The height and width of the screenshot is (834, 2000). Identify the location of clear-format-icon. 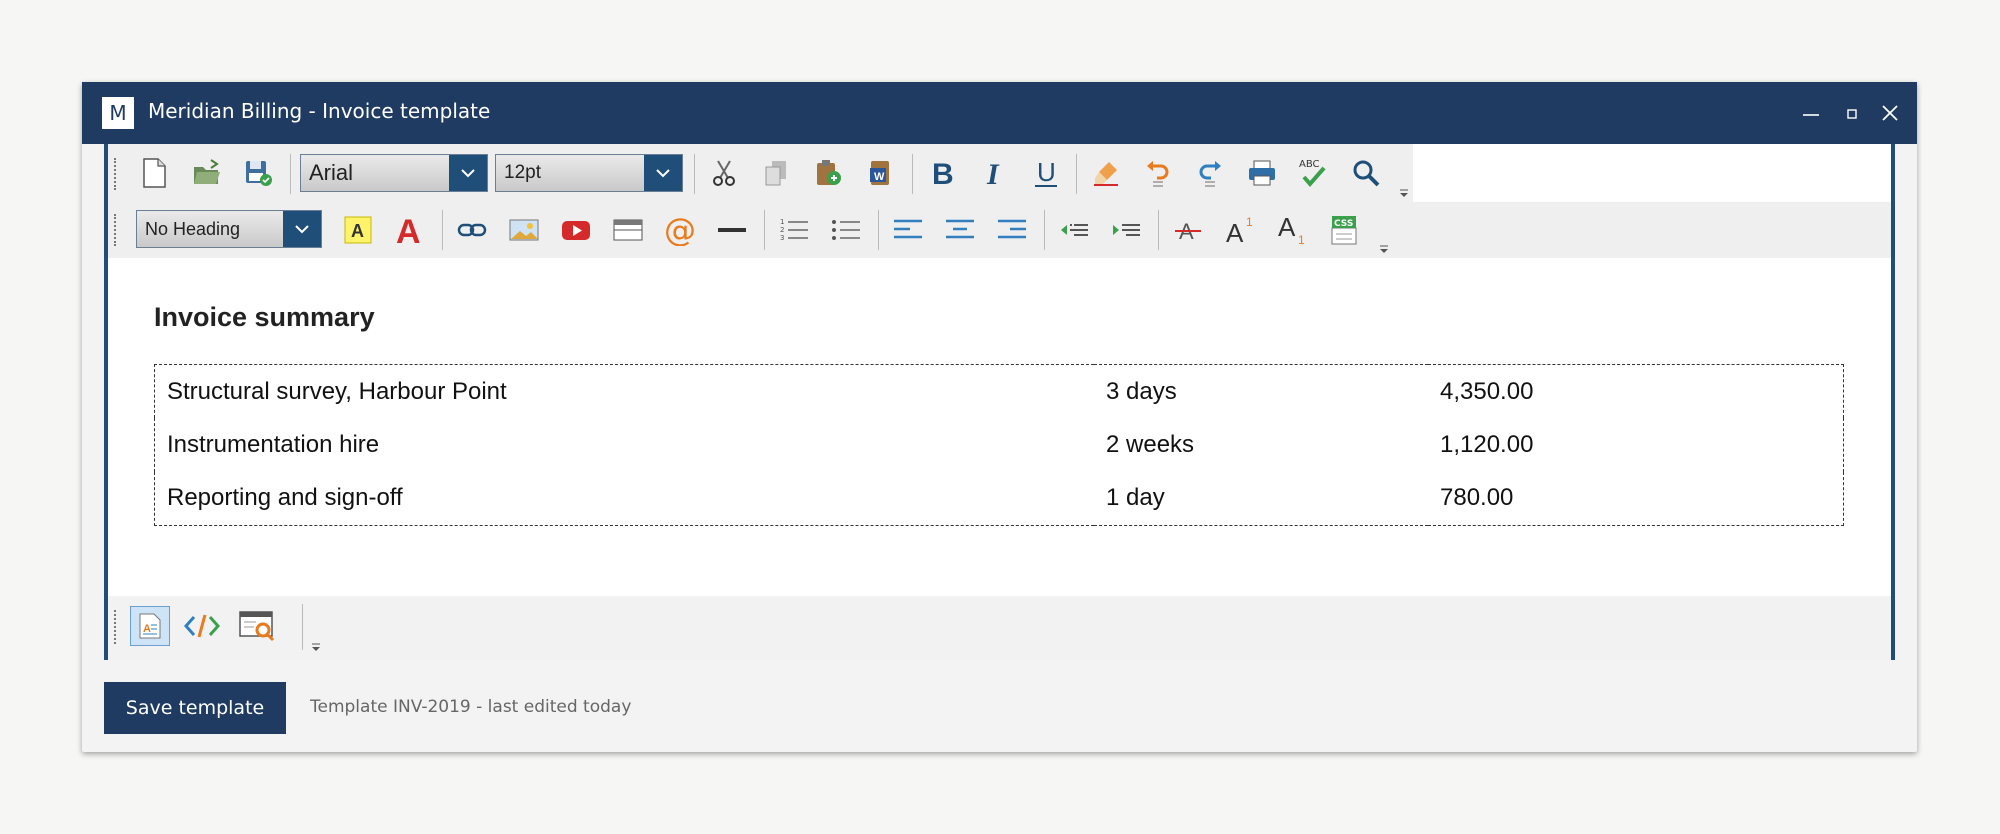
(1106, 173).